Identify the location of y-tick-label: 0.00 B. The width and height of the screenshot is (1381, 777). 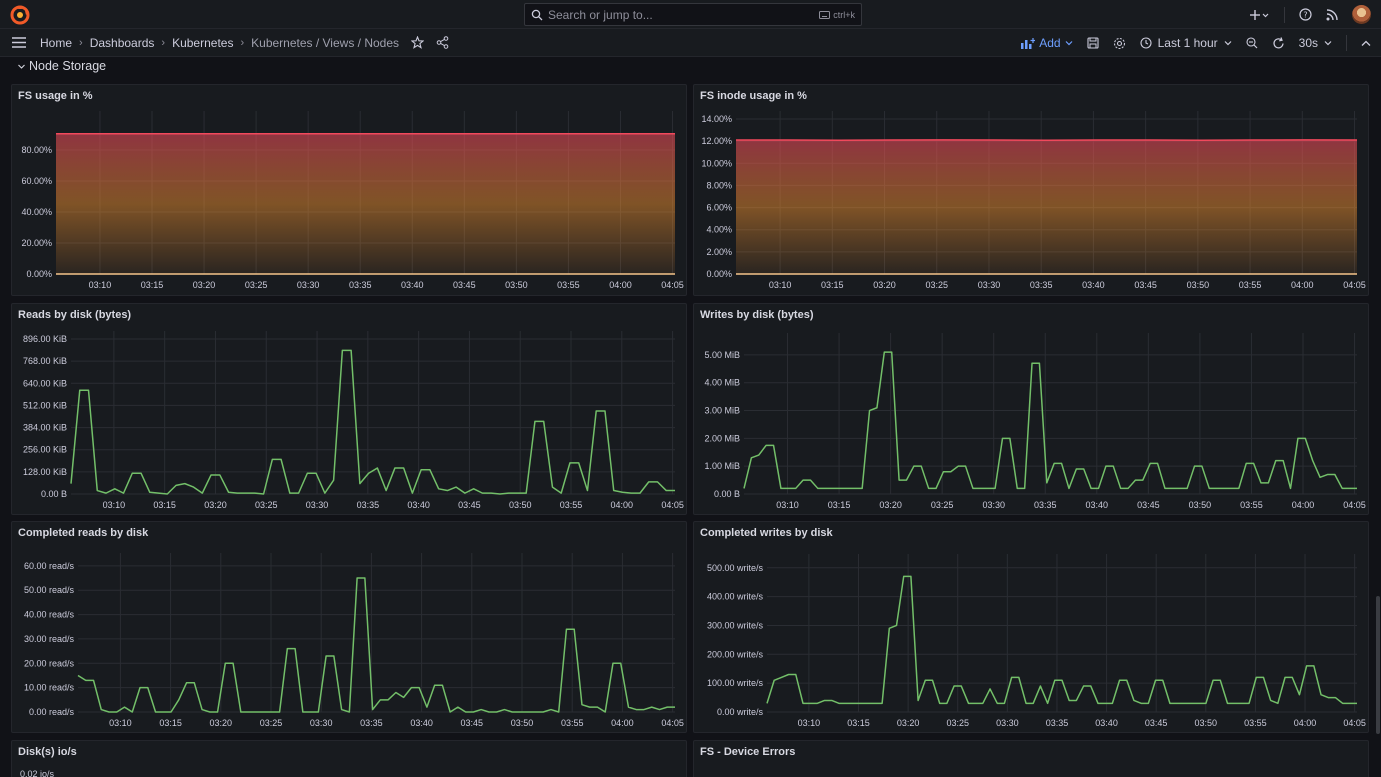
(727, 494).